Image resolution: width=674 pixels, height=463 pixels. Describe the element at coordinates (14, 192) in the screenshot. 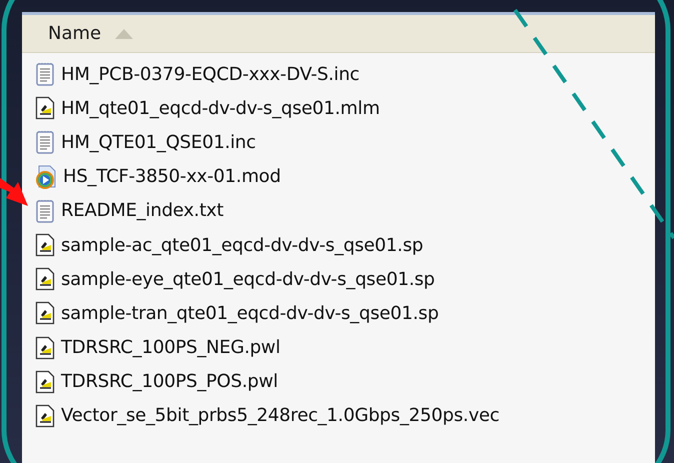

I see `pointer-arrow` at that location.